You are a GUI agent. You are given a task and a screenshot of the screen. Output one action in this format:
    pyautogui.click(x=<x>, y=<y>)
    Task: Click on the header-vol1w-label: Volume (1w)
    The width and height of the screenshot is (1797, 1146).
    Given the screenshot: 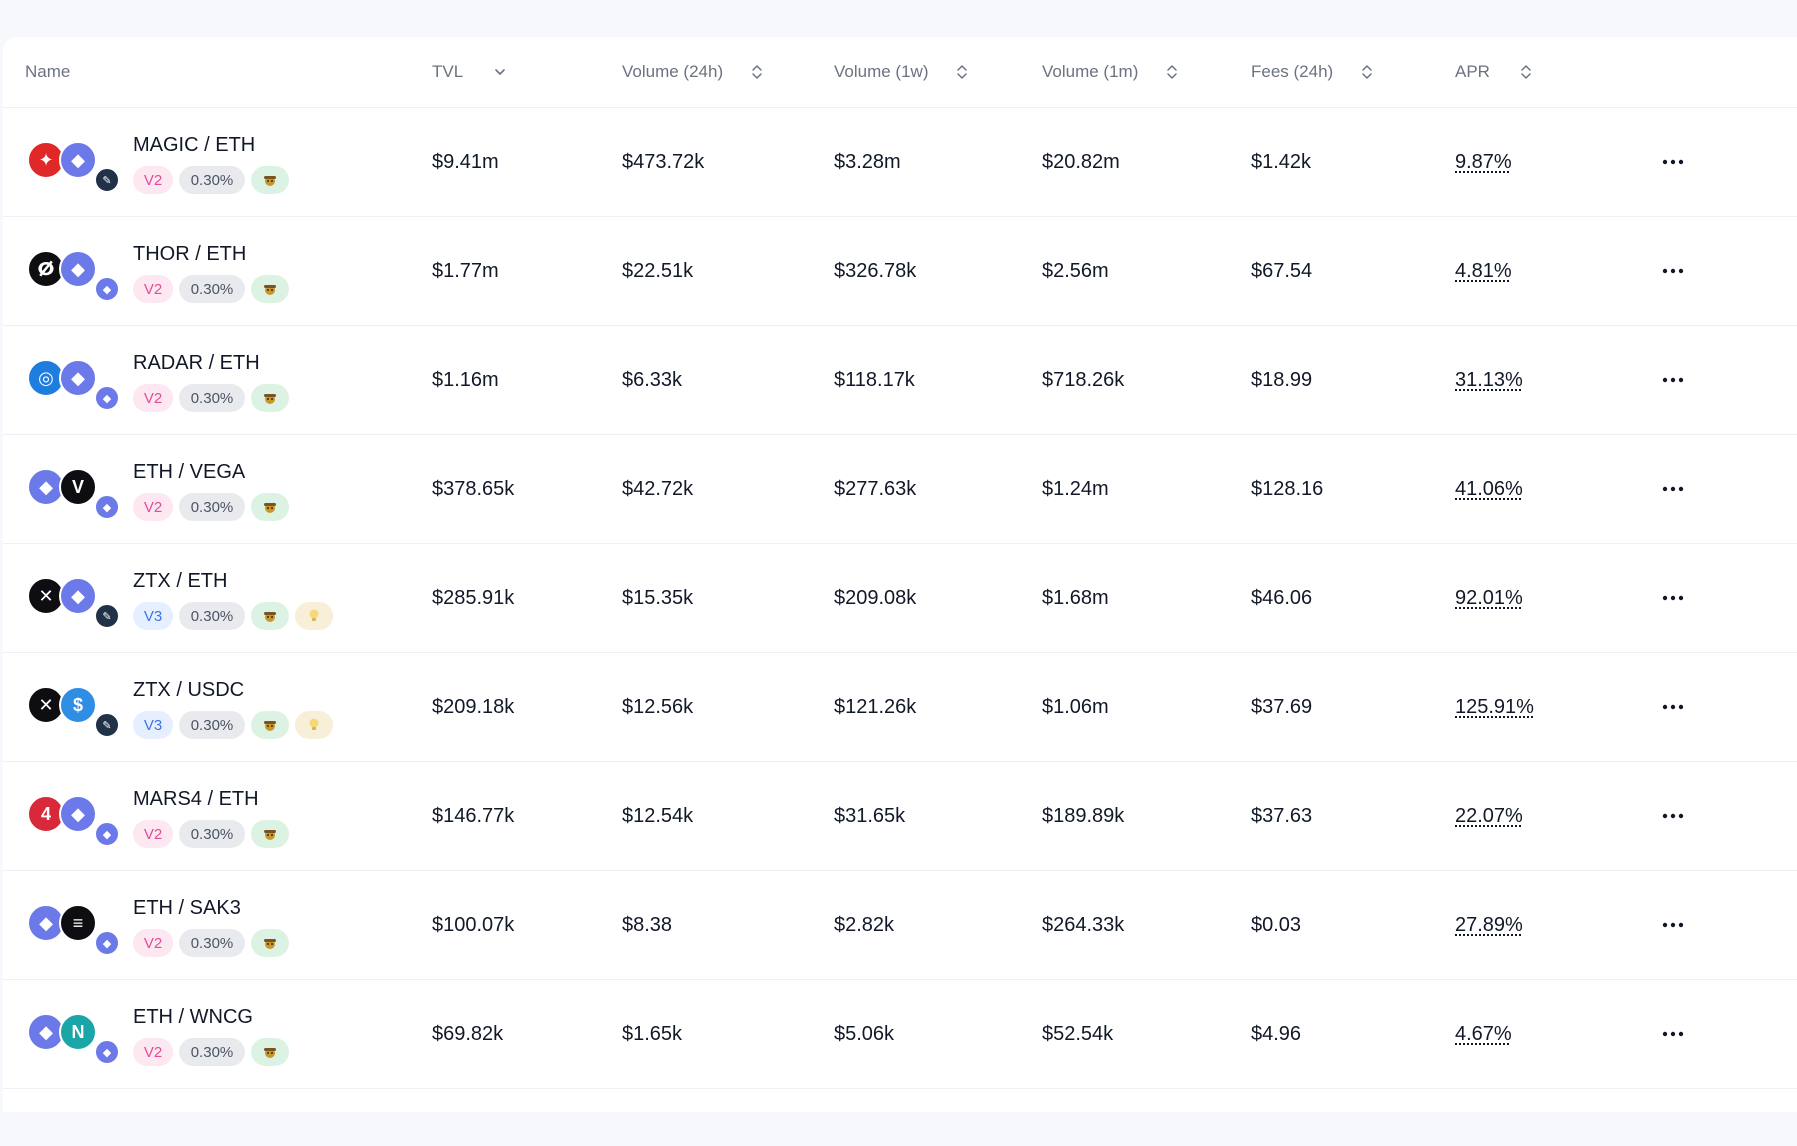 What is the action you would take?
    pyautogui.click(x=881, y=71)
    